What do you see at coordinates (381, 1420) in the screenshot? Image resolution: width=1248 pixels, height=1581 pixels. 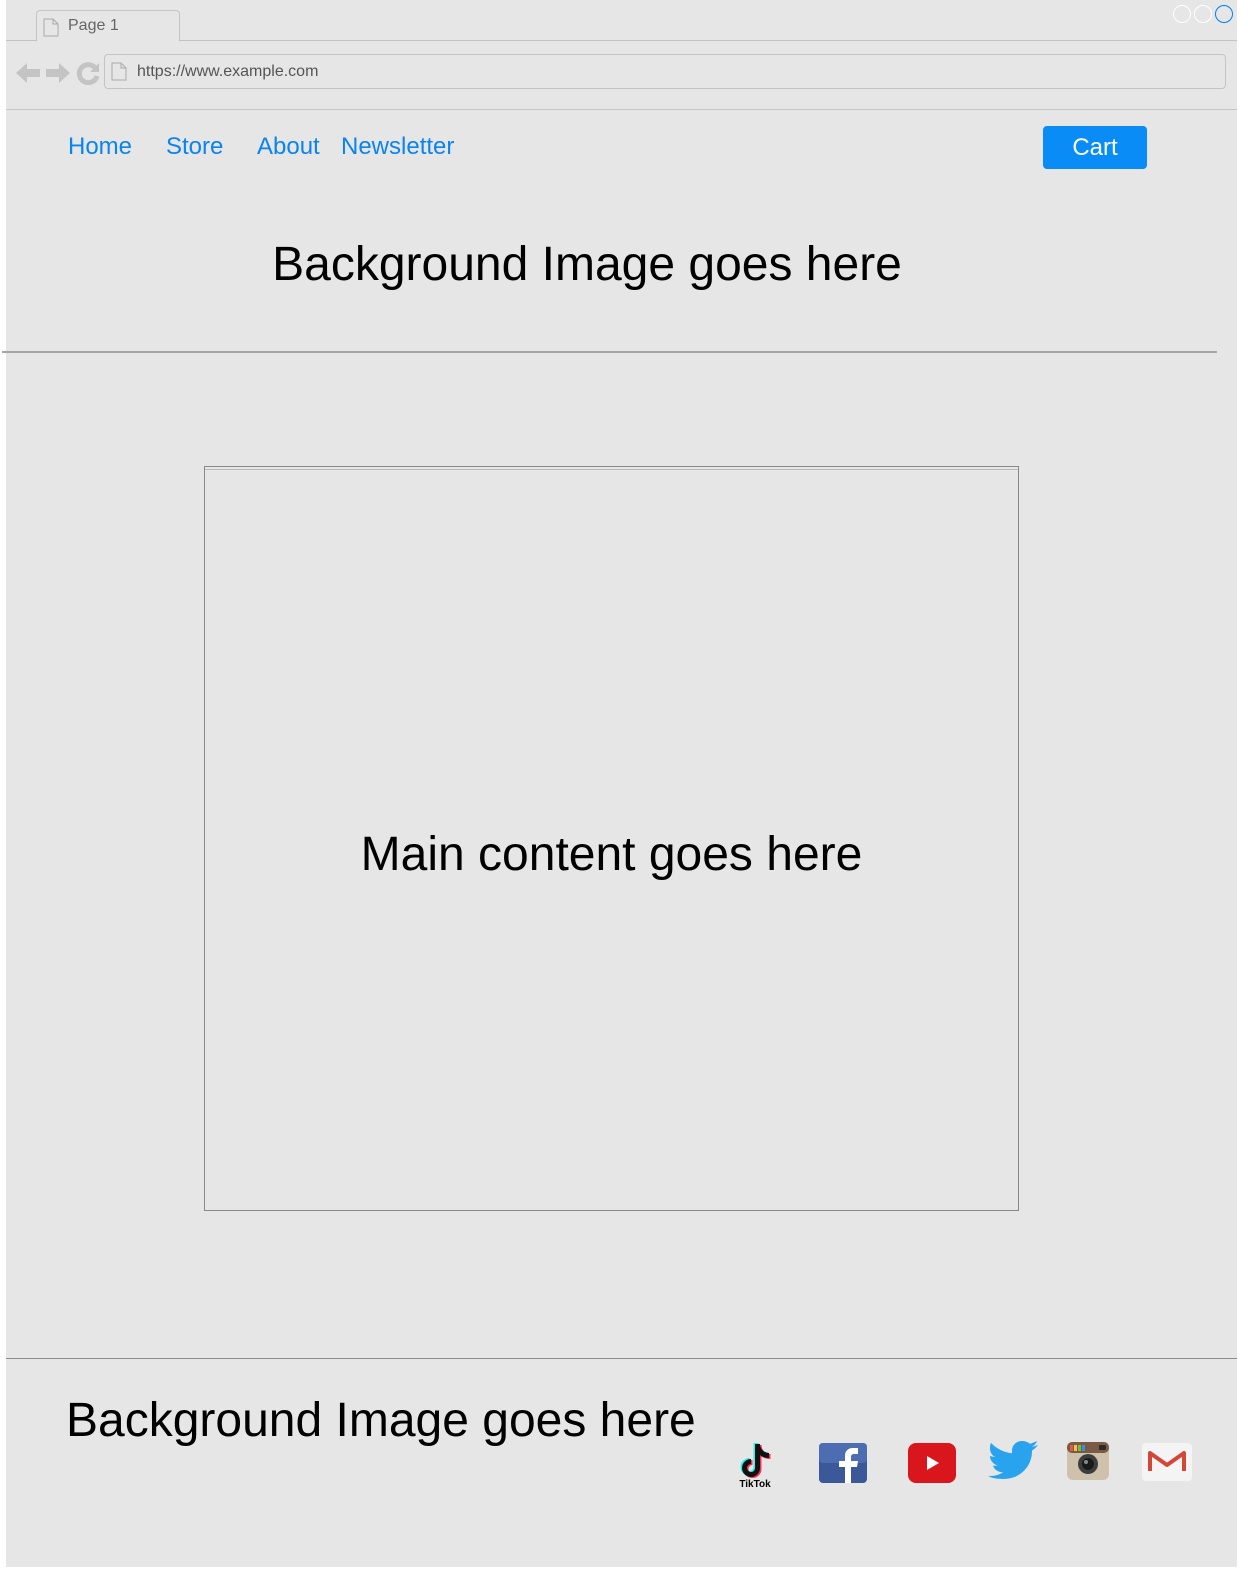 I see `footer-placeholder-text: Background Image goes here` at bounding box center [381, 1420].